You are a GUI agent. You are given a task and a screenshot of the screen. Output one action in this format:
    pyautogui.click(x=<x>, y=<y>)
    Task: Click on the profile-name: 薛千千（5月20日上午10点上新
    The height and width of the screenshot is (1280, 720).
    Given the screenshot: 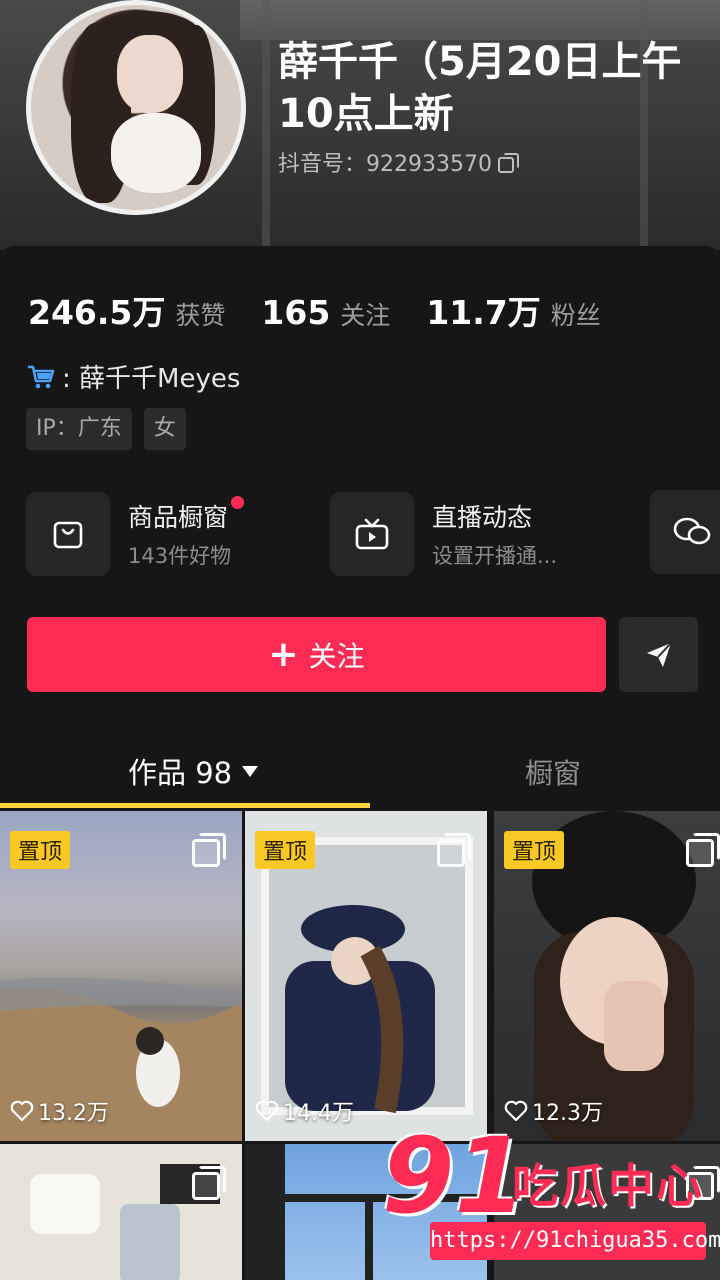 What is the action you would take?
    pyautogui.click(x=480, y=88)
    